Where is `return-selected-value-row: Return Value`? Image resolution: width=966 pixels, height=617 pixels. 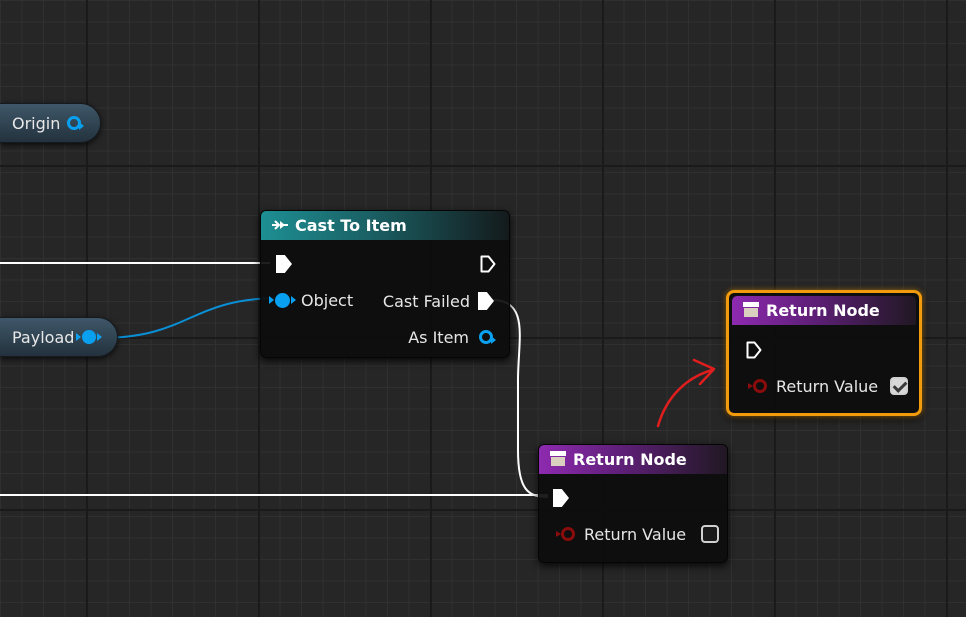 return-selected-value-row: Return Value is located at coordinates (828, 386).